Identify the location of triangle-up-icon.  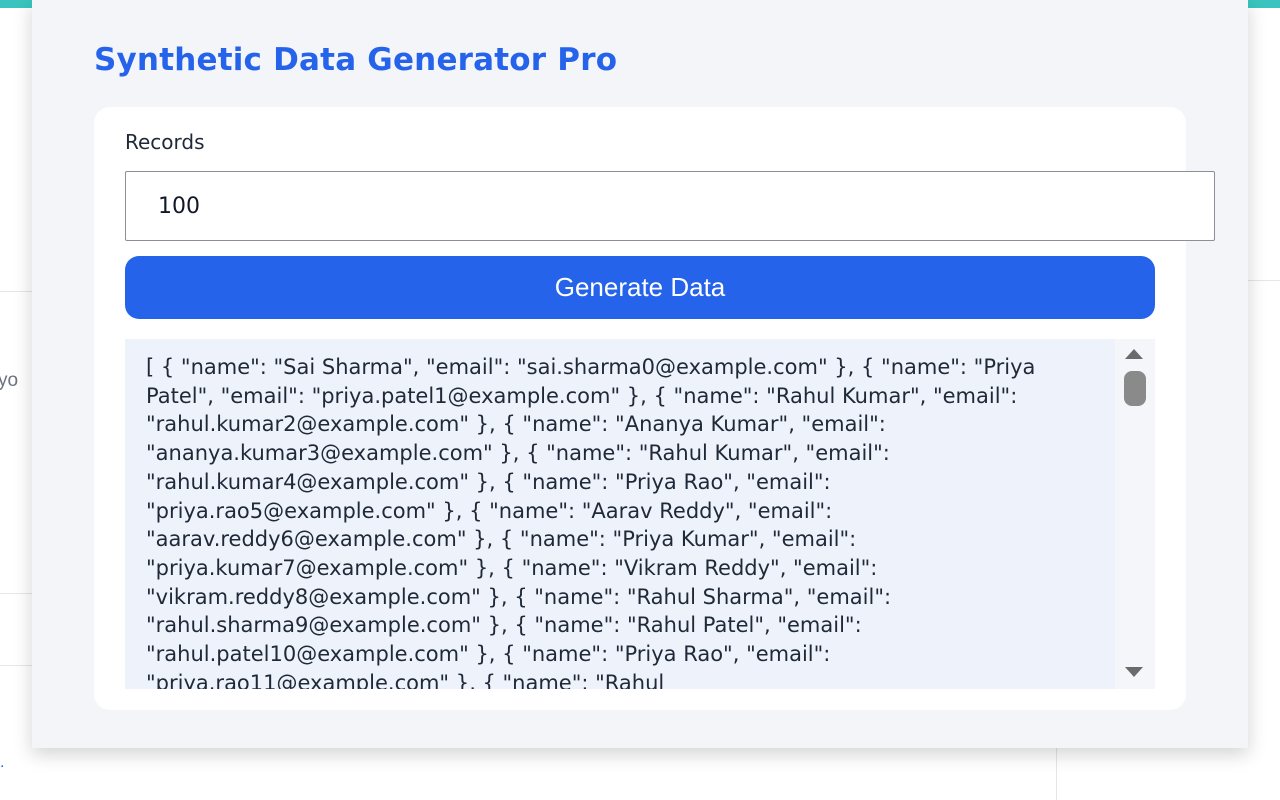
(1134, 354).